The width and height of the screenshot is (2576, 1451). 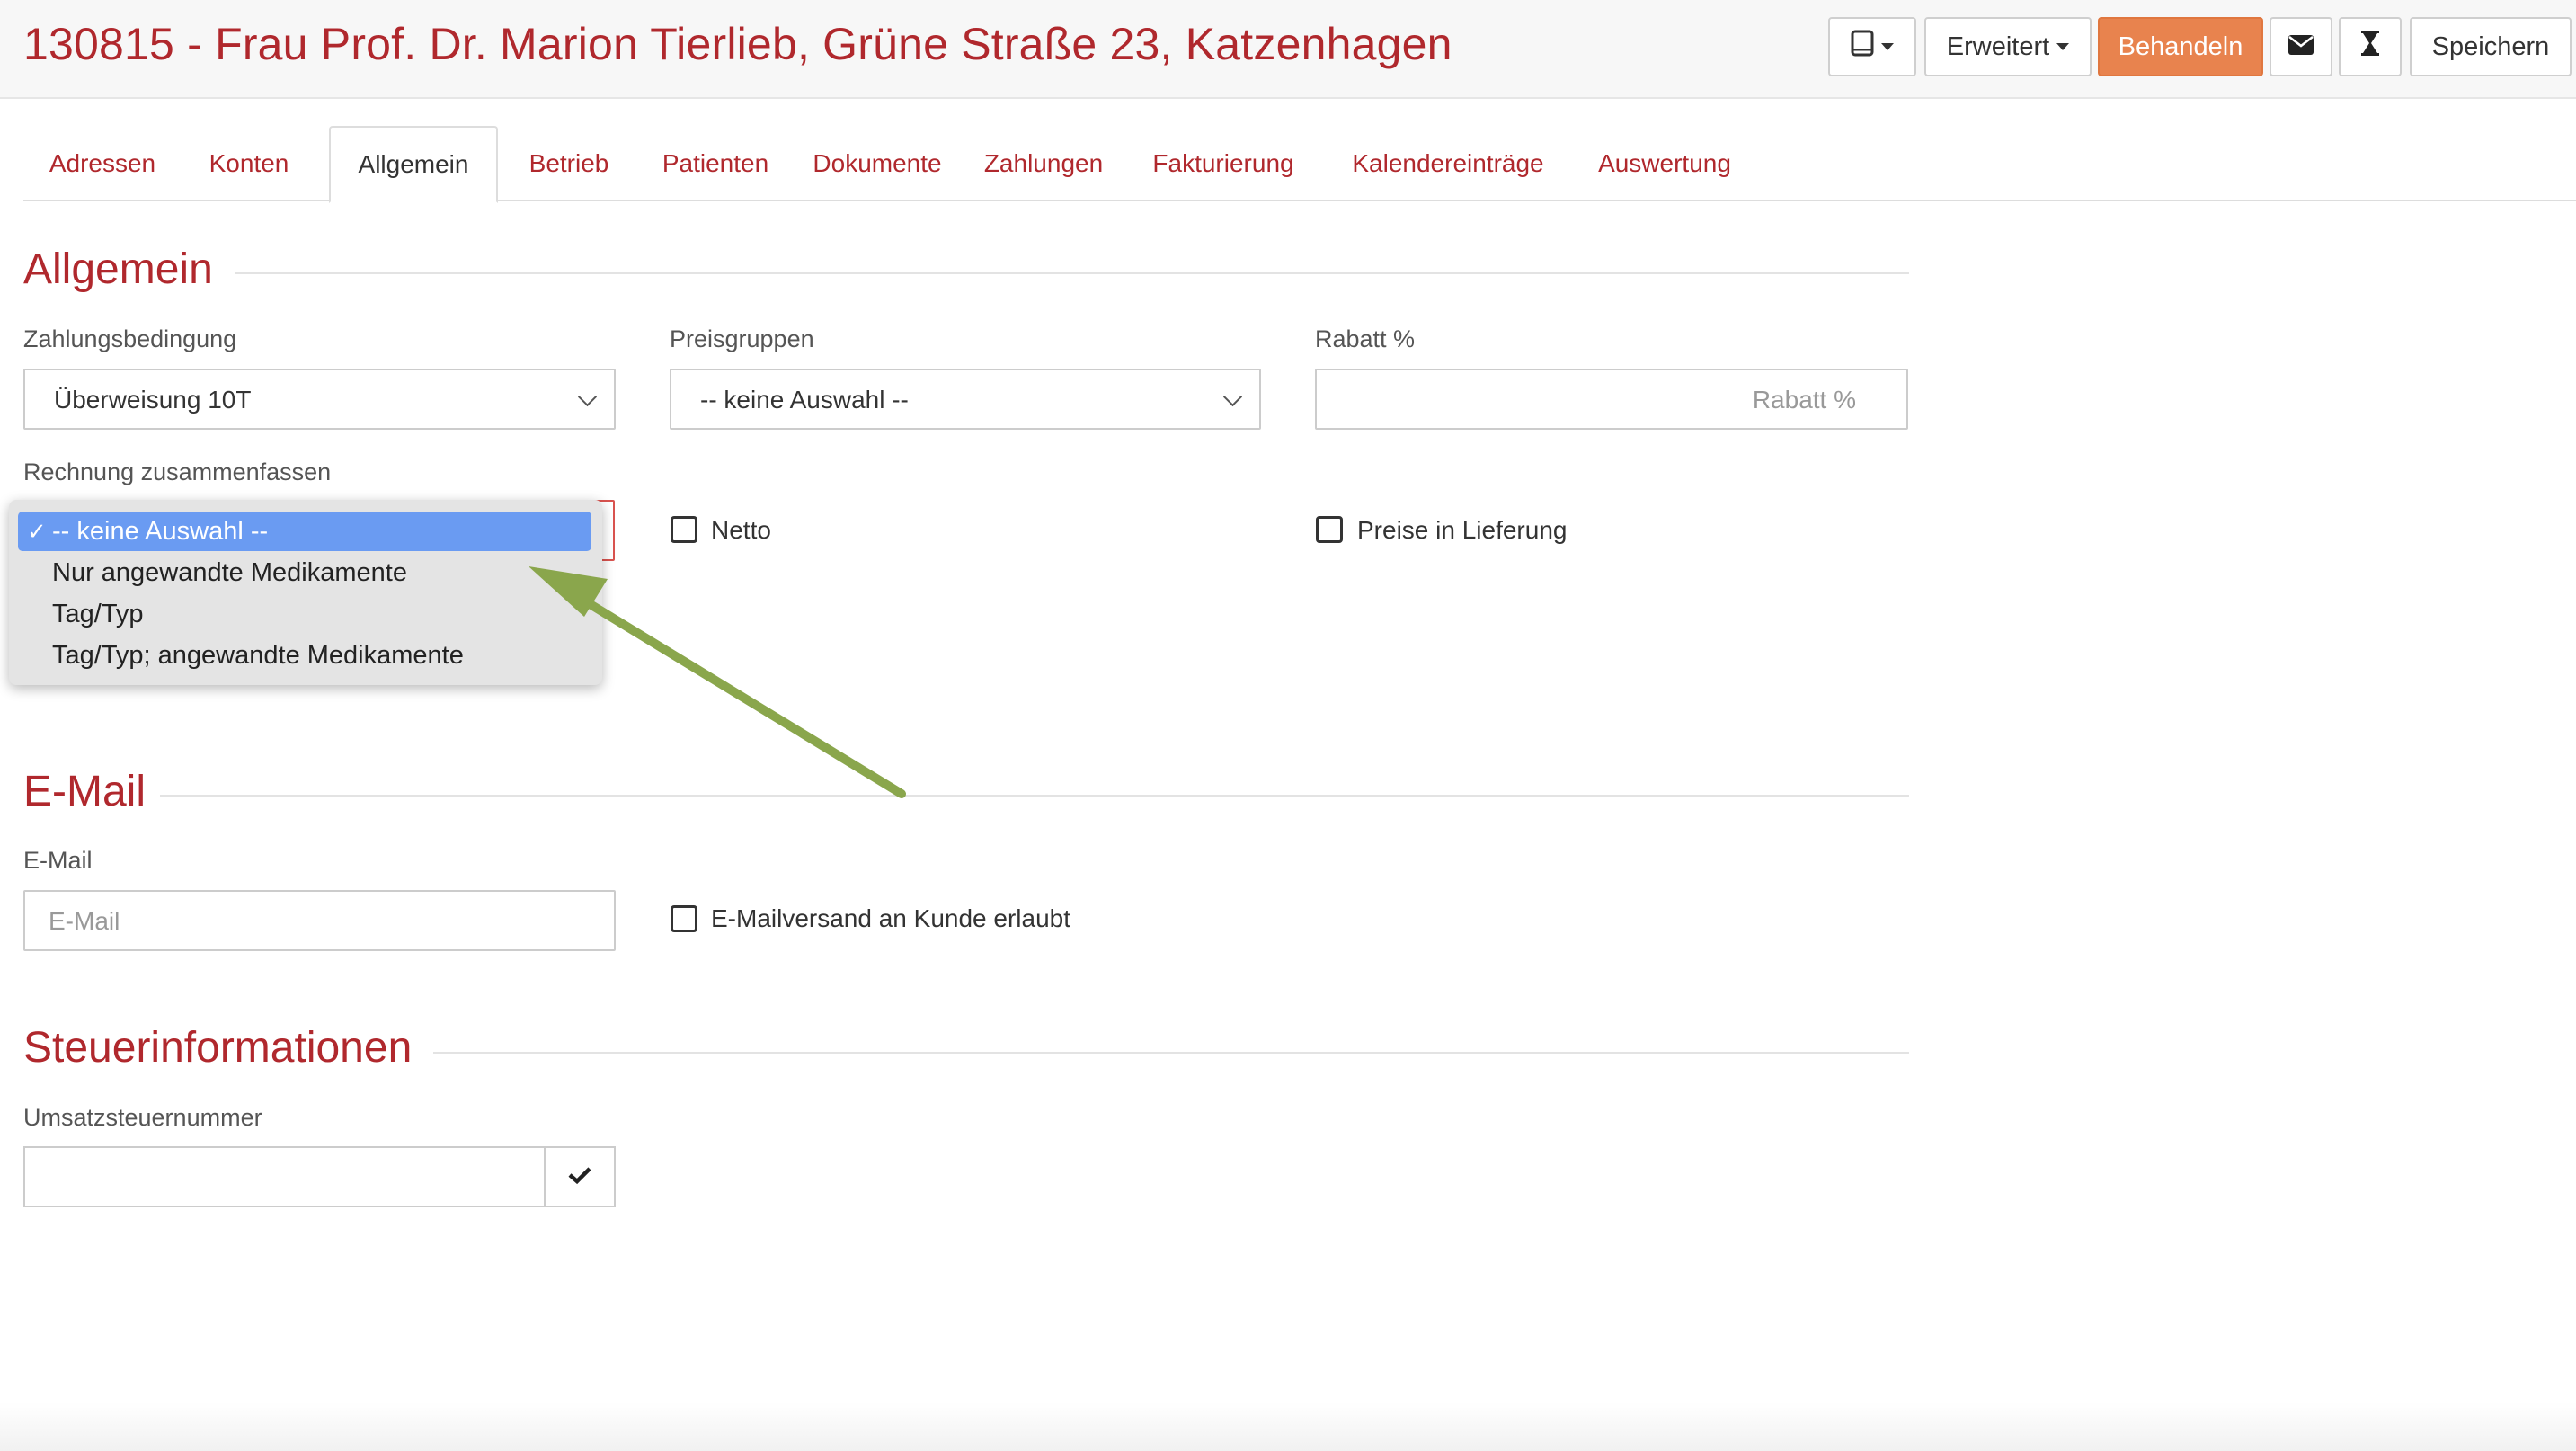 What do you see at coordinates (717, 682) in the screenshot?
I see `annotation-arrow` at bounding box center [717, 682].